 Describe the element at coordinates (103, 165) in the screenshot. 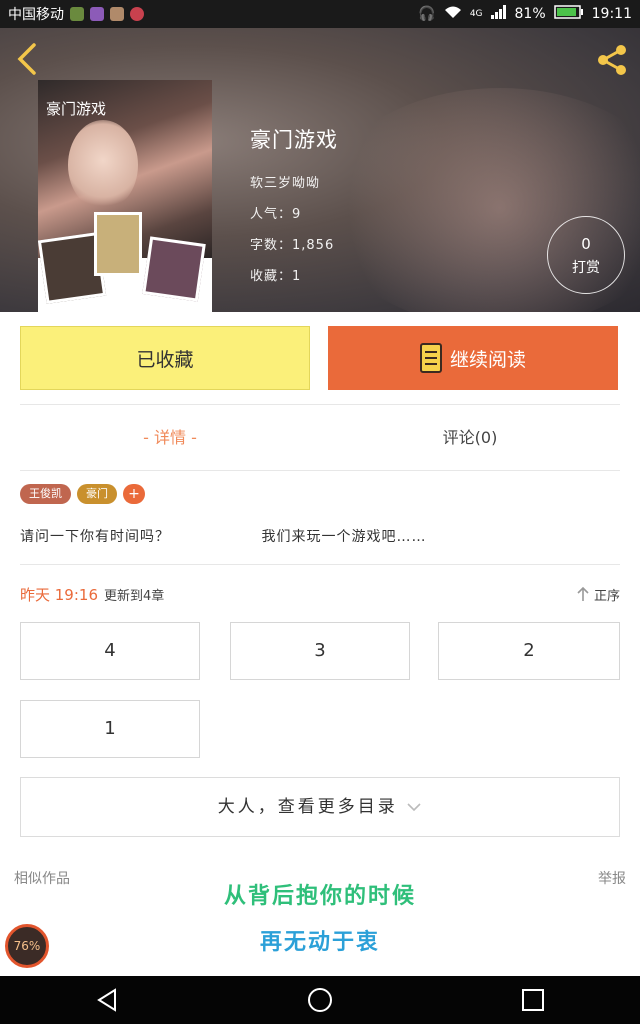

I see `cover-face` at that location.